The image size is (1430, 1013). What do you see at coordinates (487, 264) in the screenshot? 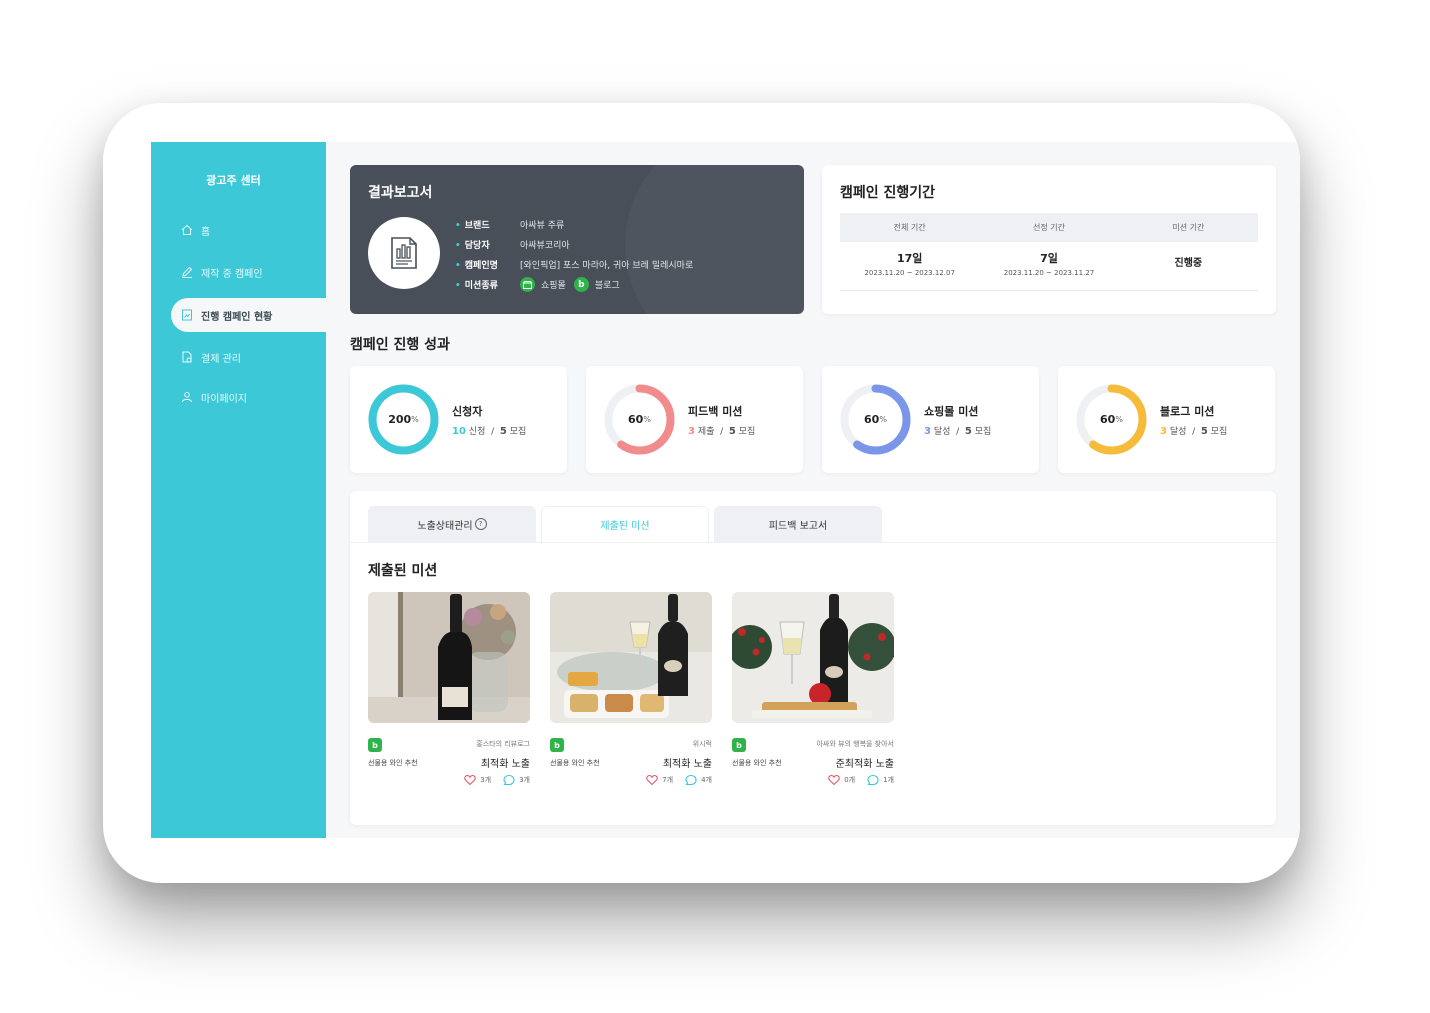
I see `row-label: 캠페인명` at bounding box center [487, 264].